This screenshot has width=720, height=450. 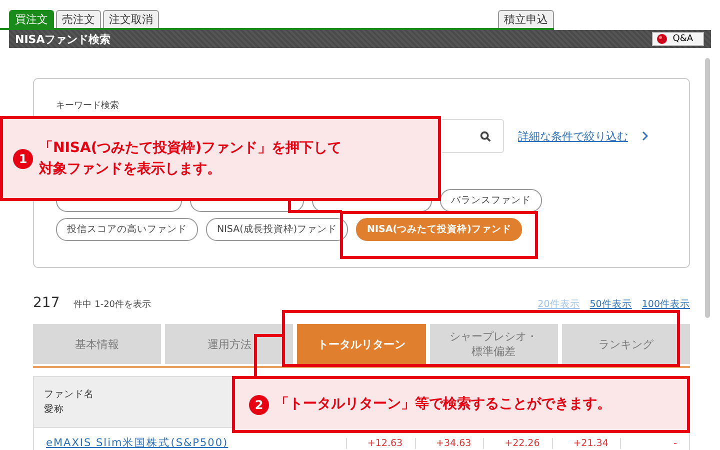 What do you see at coordinates (473, 136) in the screenshot?
I see `keyword-field` at bounding box center [473, 136].